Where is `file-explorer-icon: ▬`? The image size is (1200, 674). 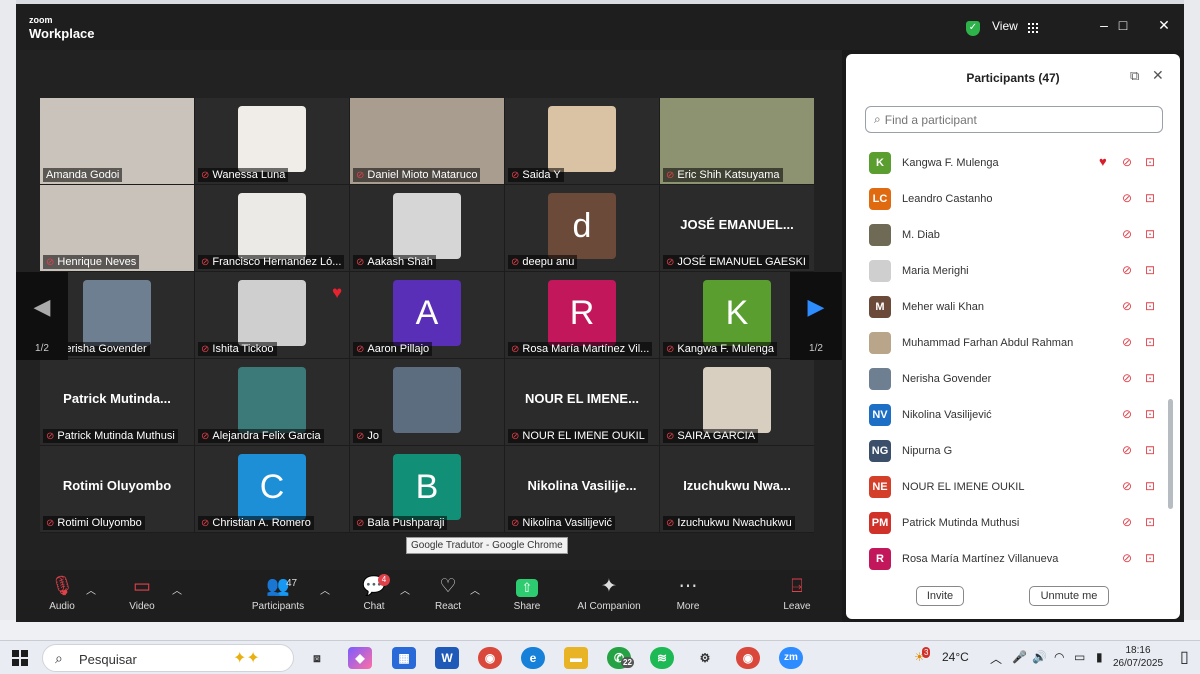 file-explorer-icon: ▬ is located at coordinates (576, 658).